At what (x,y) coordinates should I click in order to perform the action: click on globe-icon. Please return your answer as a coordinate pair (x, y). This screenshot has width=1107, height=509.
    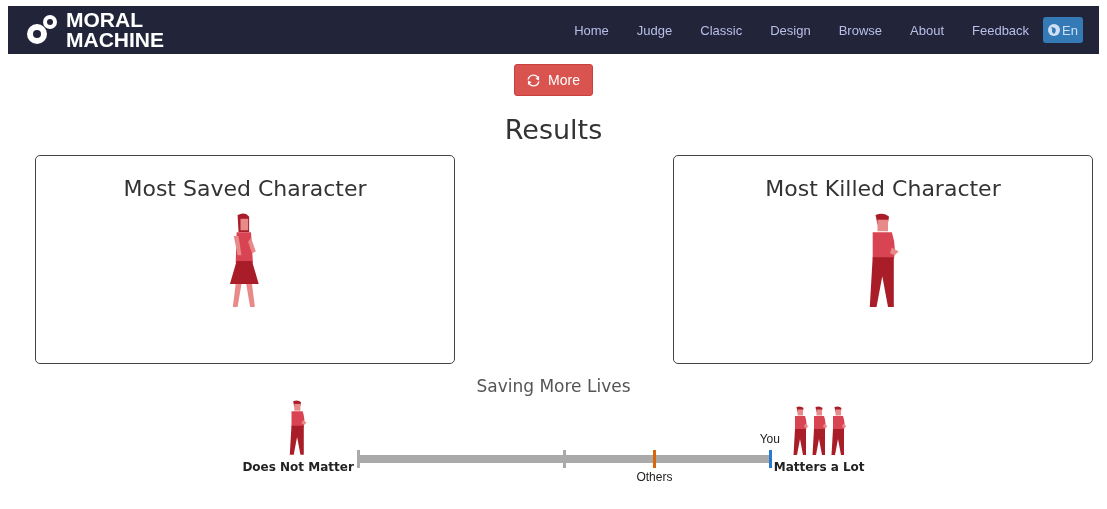
    Looking at the image, I should click on (1054, 30).